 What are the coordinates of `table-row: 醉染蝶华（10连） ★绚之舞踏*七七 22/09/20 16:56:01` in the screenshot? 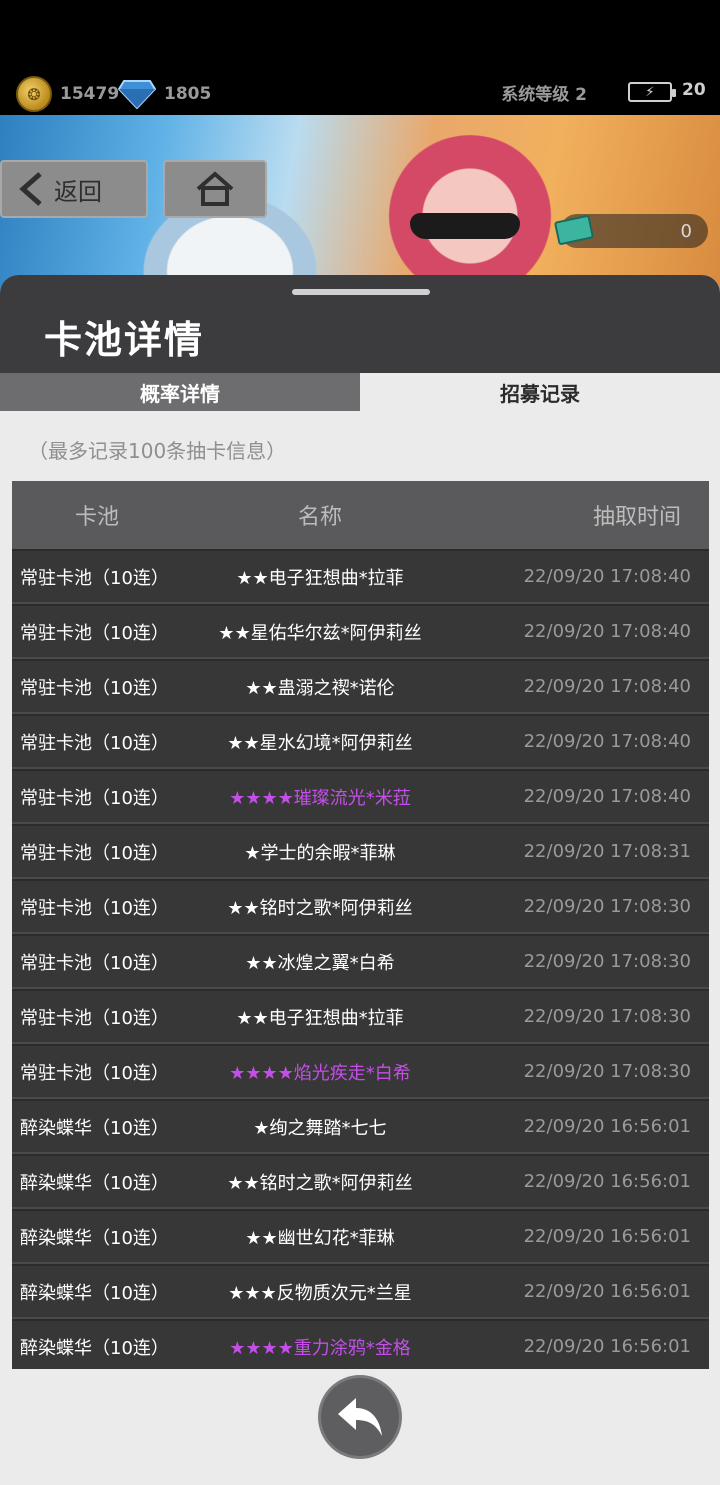 It's located at (360, 1127).